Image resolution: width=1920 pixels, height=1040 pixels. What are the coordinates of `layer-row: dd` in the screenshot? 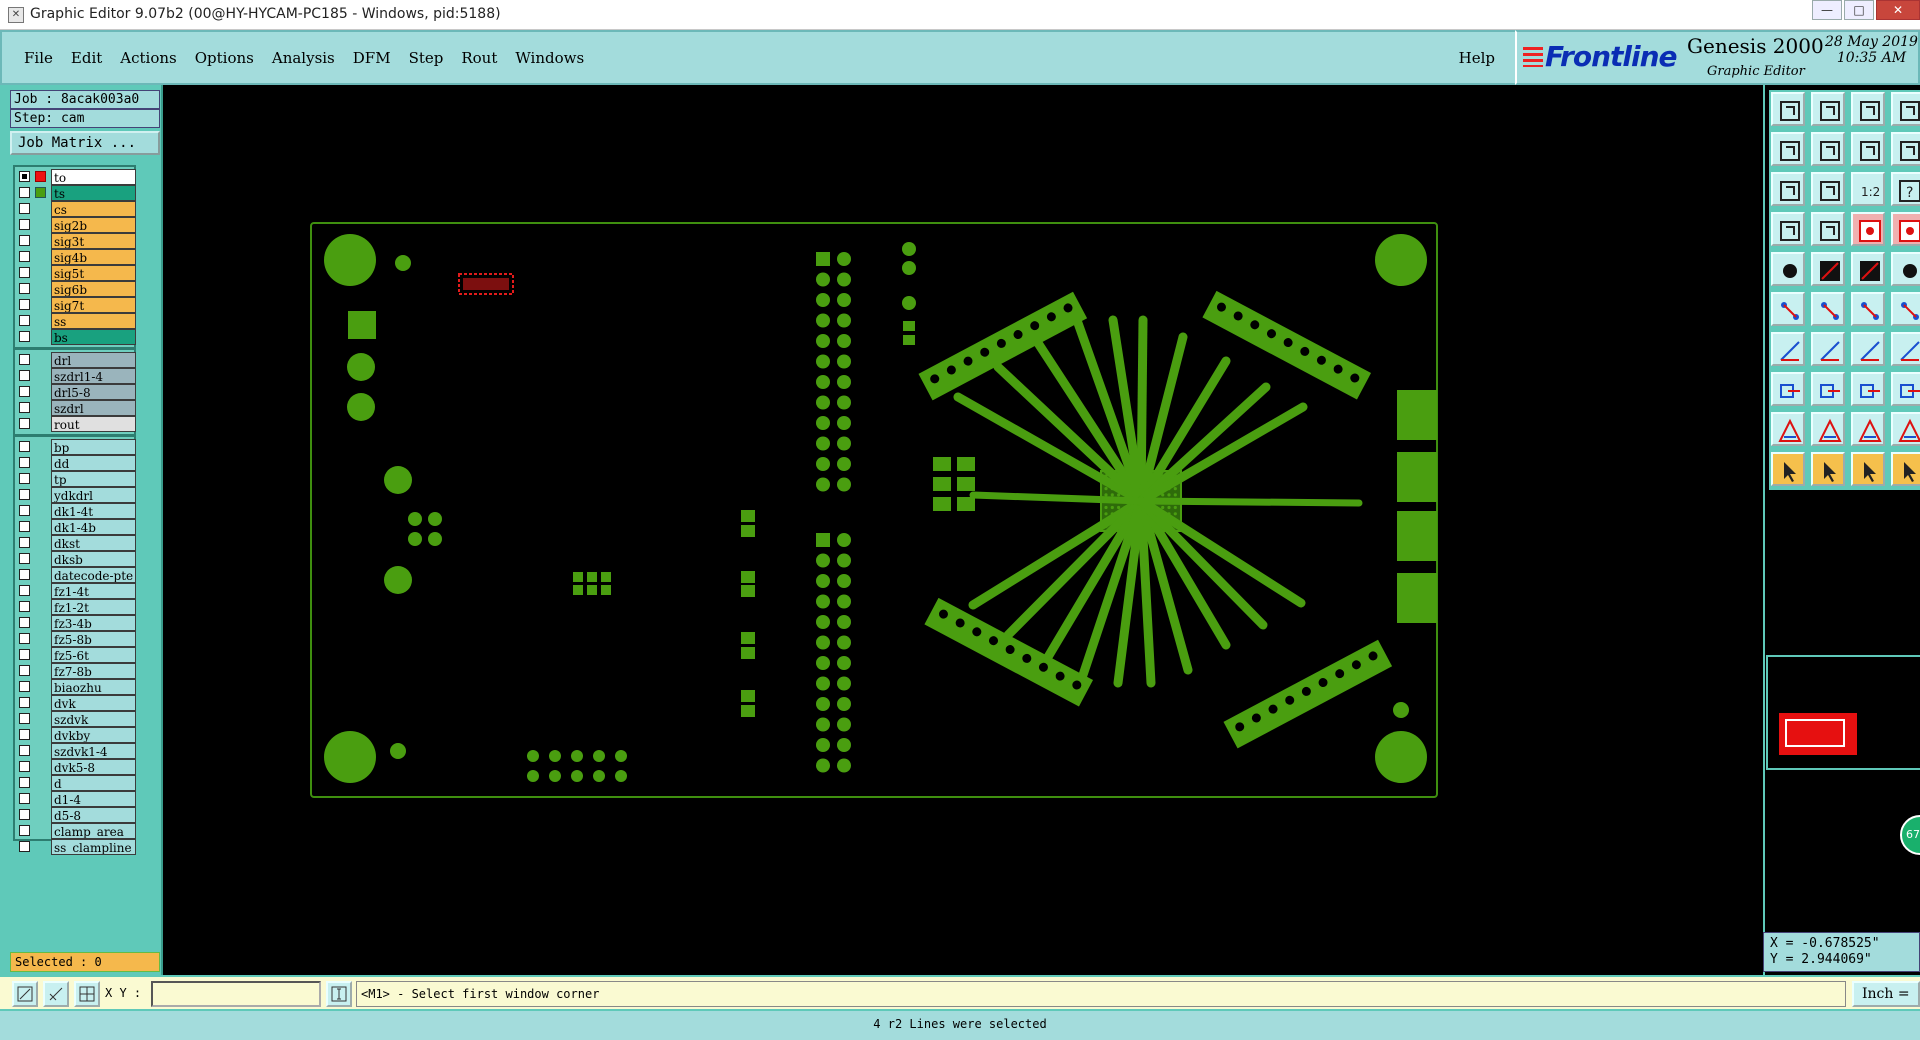 It's located at (75, 463).